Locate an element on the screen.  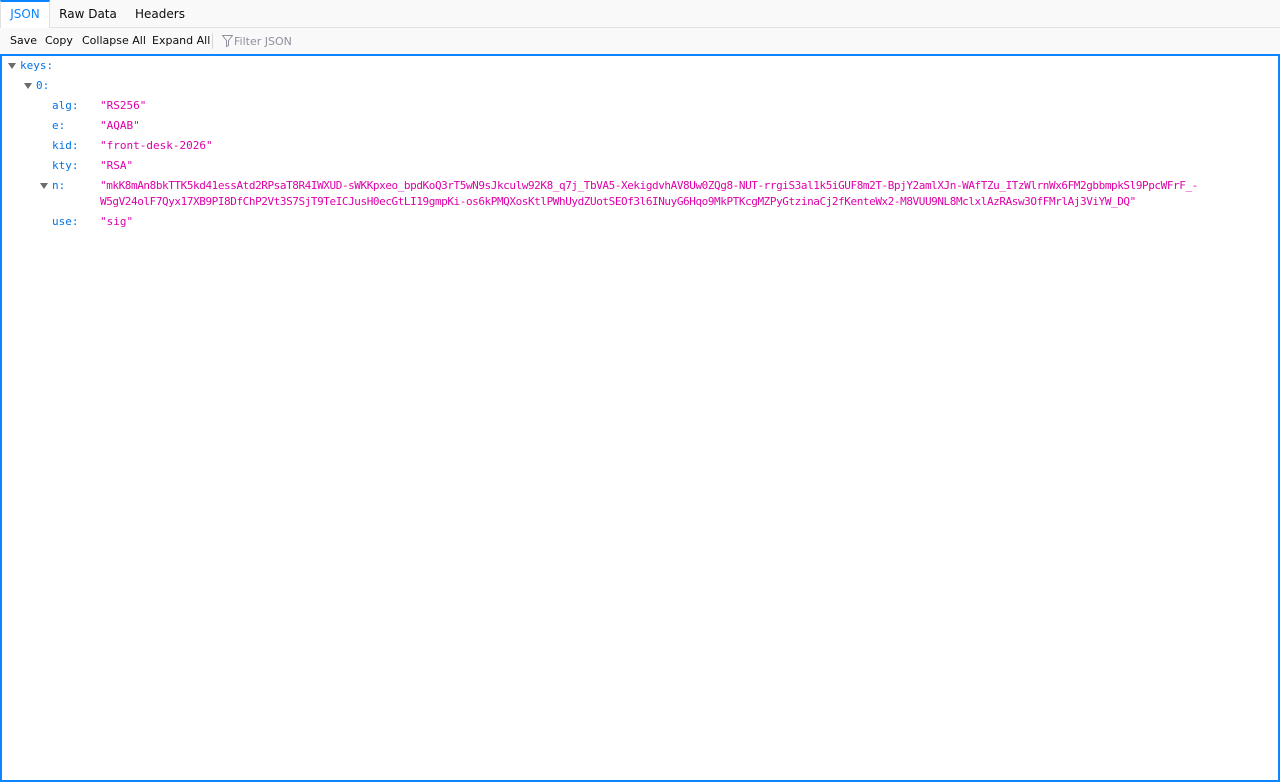
toolbar-divider is located at coordinates (212, 41).